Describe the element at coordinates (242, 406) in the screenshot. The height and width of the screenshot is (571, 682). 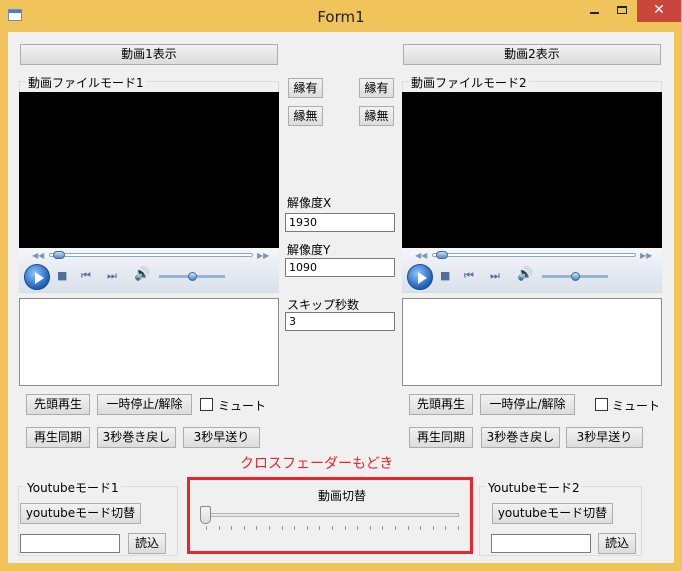
I see `video1-mute-label: ミュート` at that location.